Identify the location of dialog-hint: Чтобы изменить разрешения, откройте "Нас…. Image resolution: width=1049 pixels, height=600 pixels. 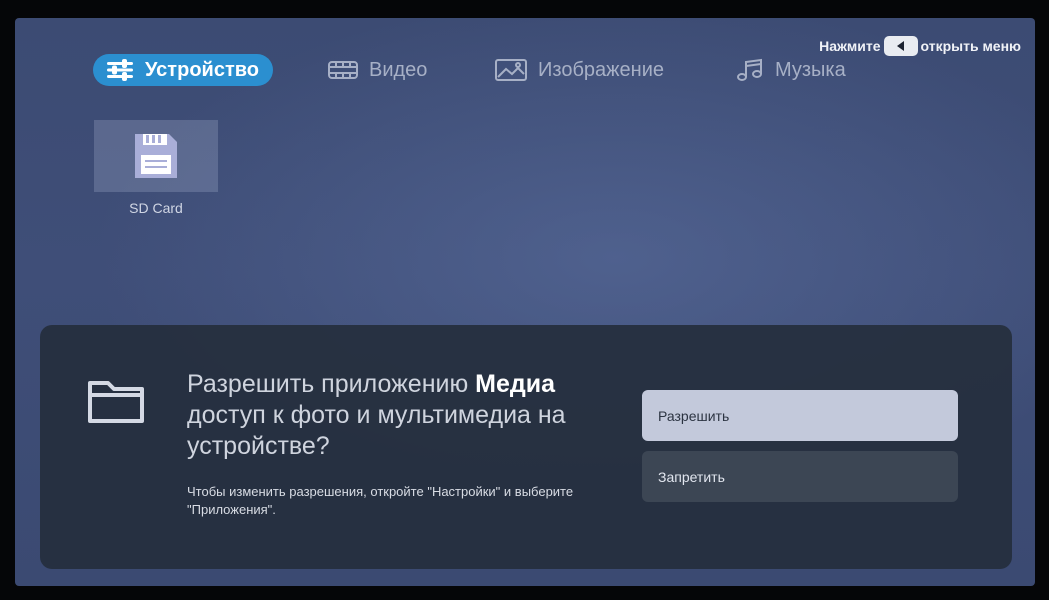
(380, 500).